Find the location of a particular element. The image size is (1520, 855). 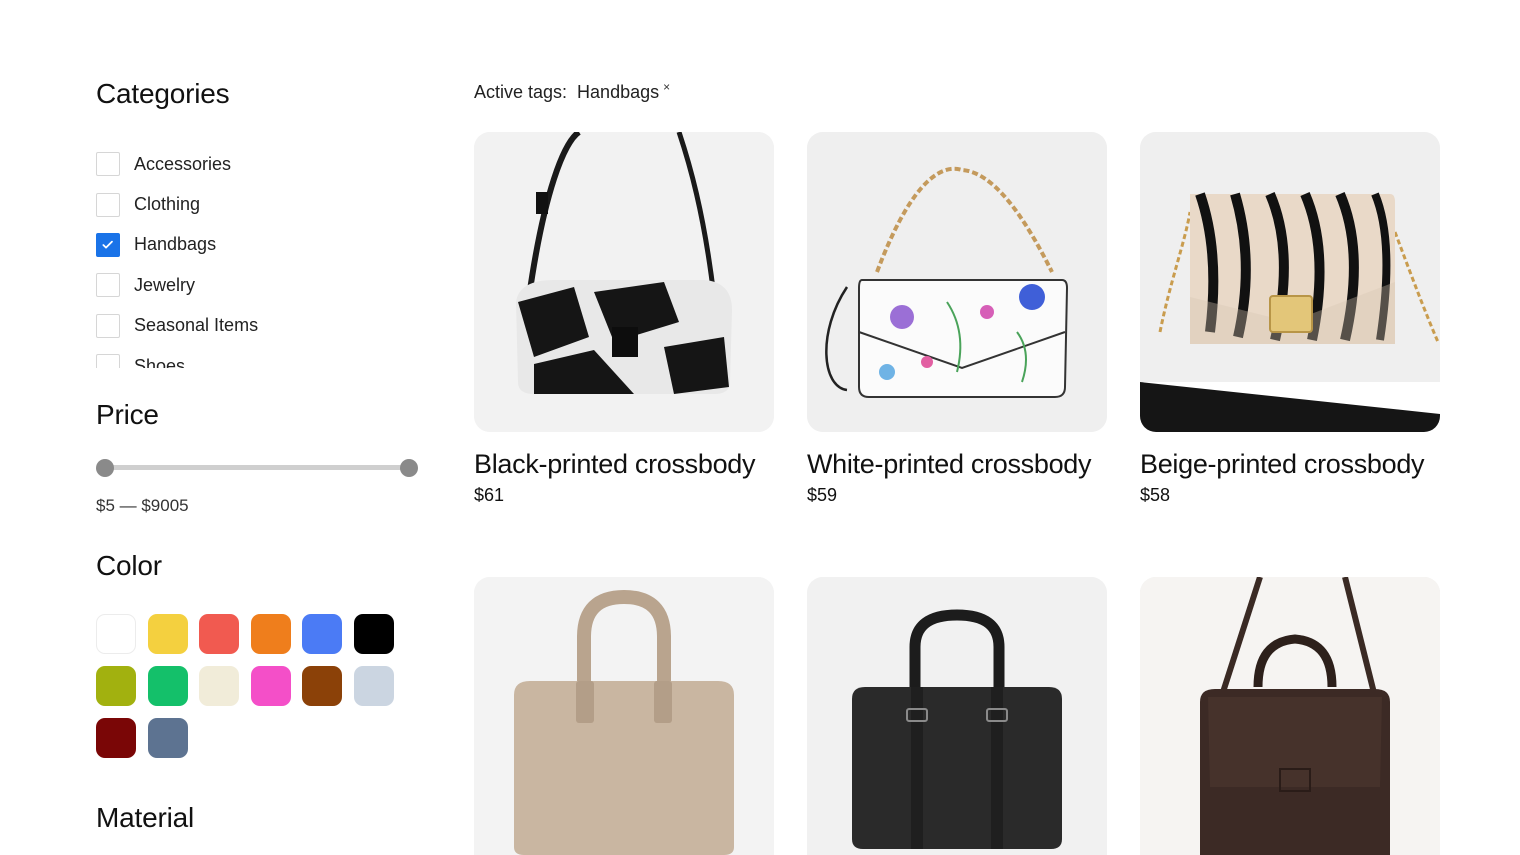

category-item-accessories: Accessories is located at coordinates (261, 164).